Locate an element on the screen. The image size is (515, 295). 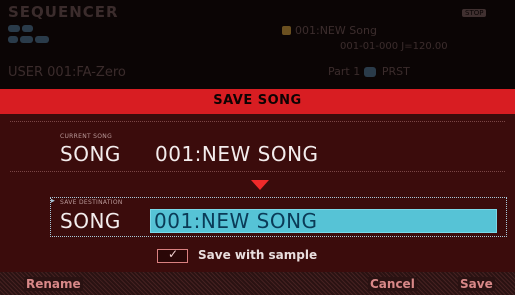
function-key-bar: Rename Cancel Save is located at coordinates (257, 283).